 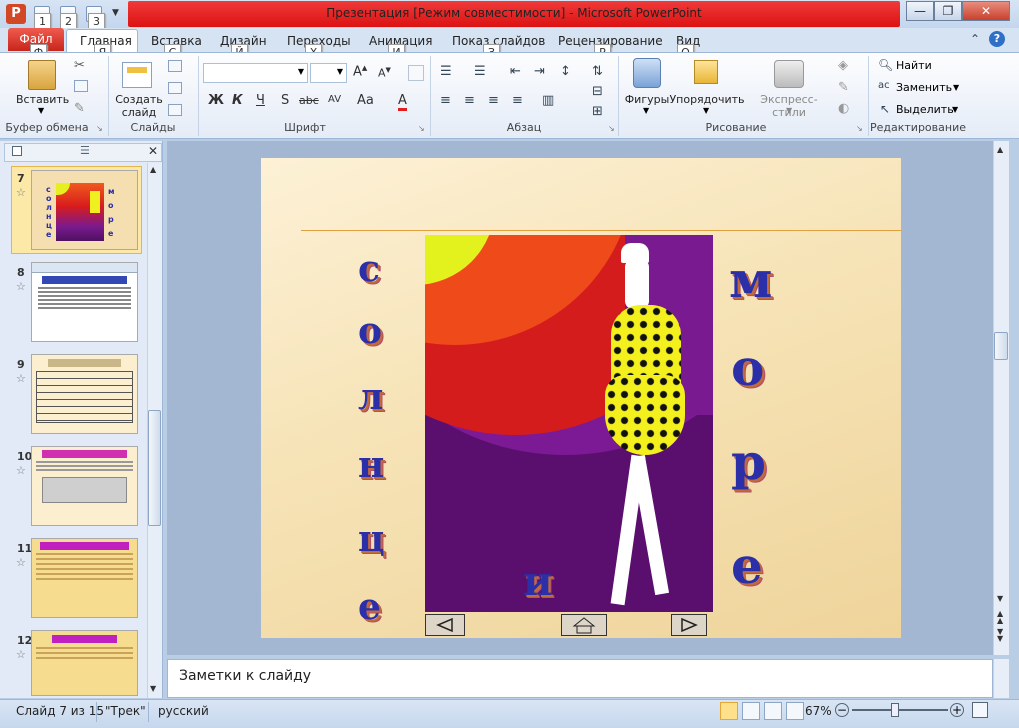 I want to click on zoom-slider, so click(x=900, y=710).